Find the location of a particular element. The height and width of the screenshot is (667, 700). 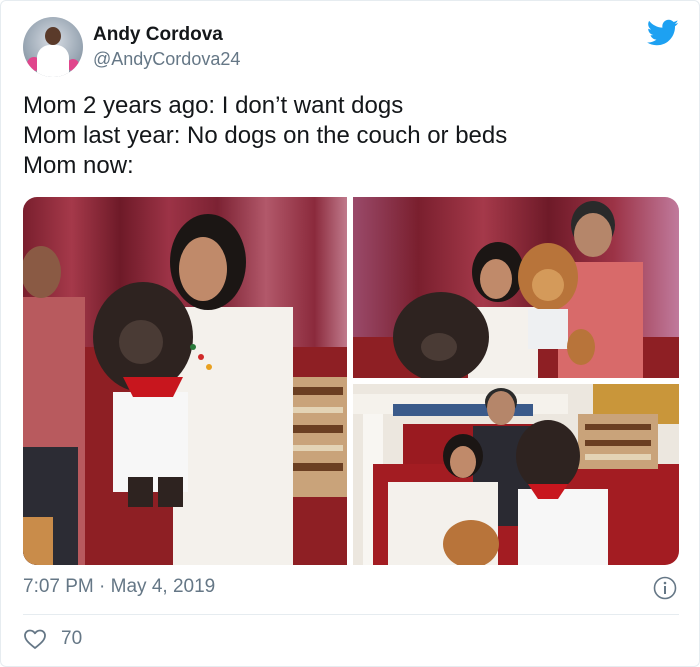

photo-2-image is located at coordinates (516, 287).